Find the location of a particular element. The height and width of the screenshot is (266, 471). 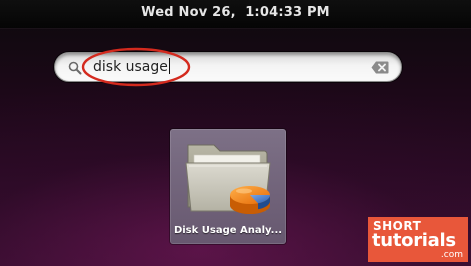

search-icon is located at coordinates (75, 68).